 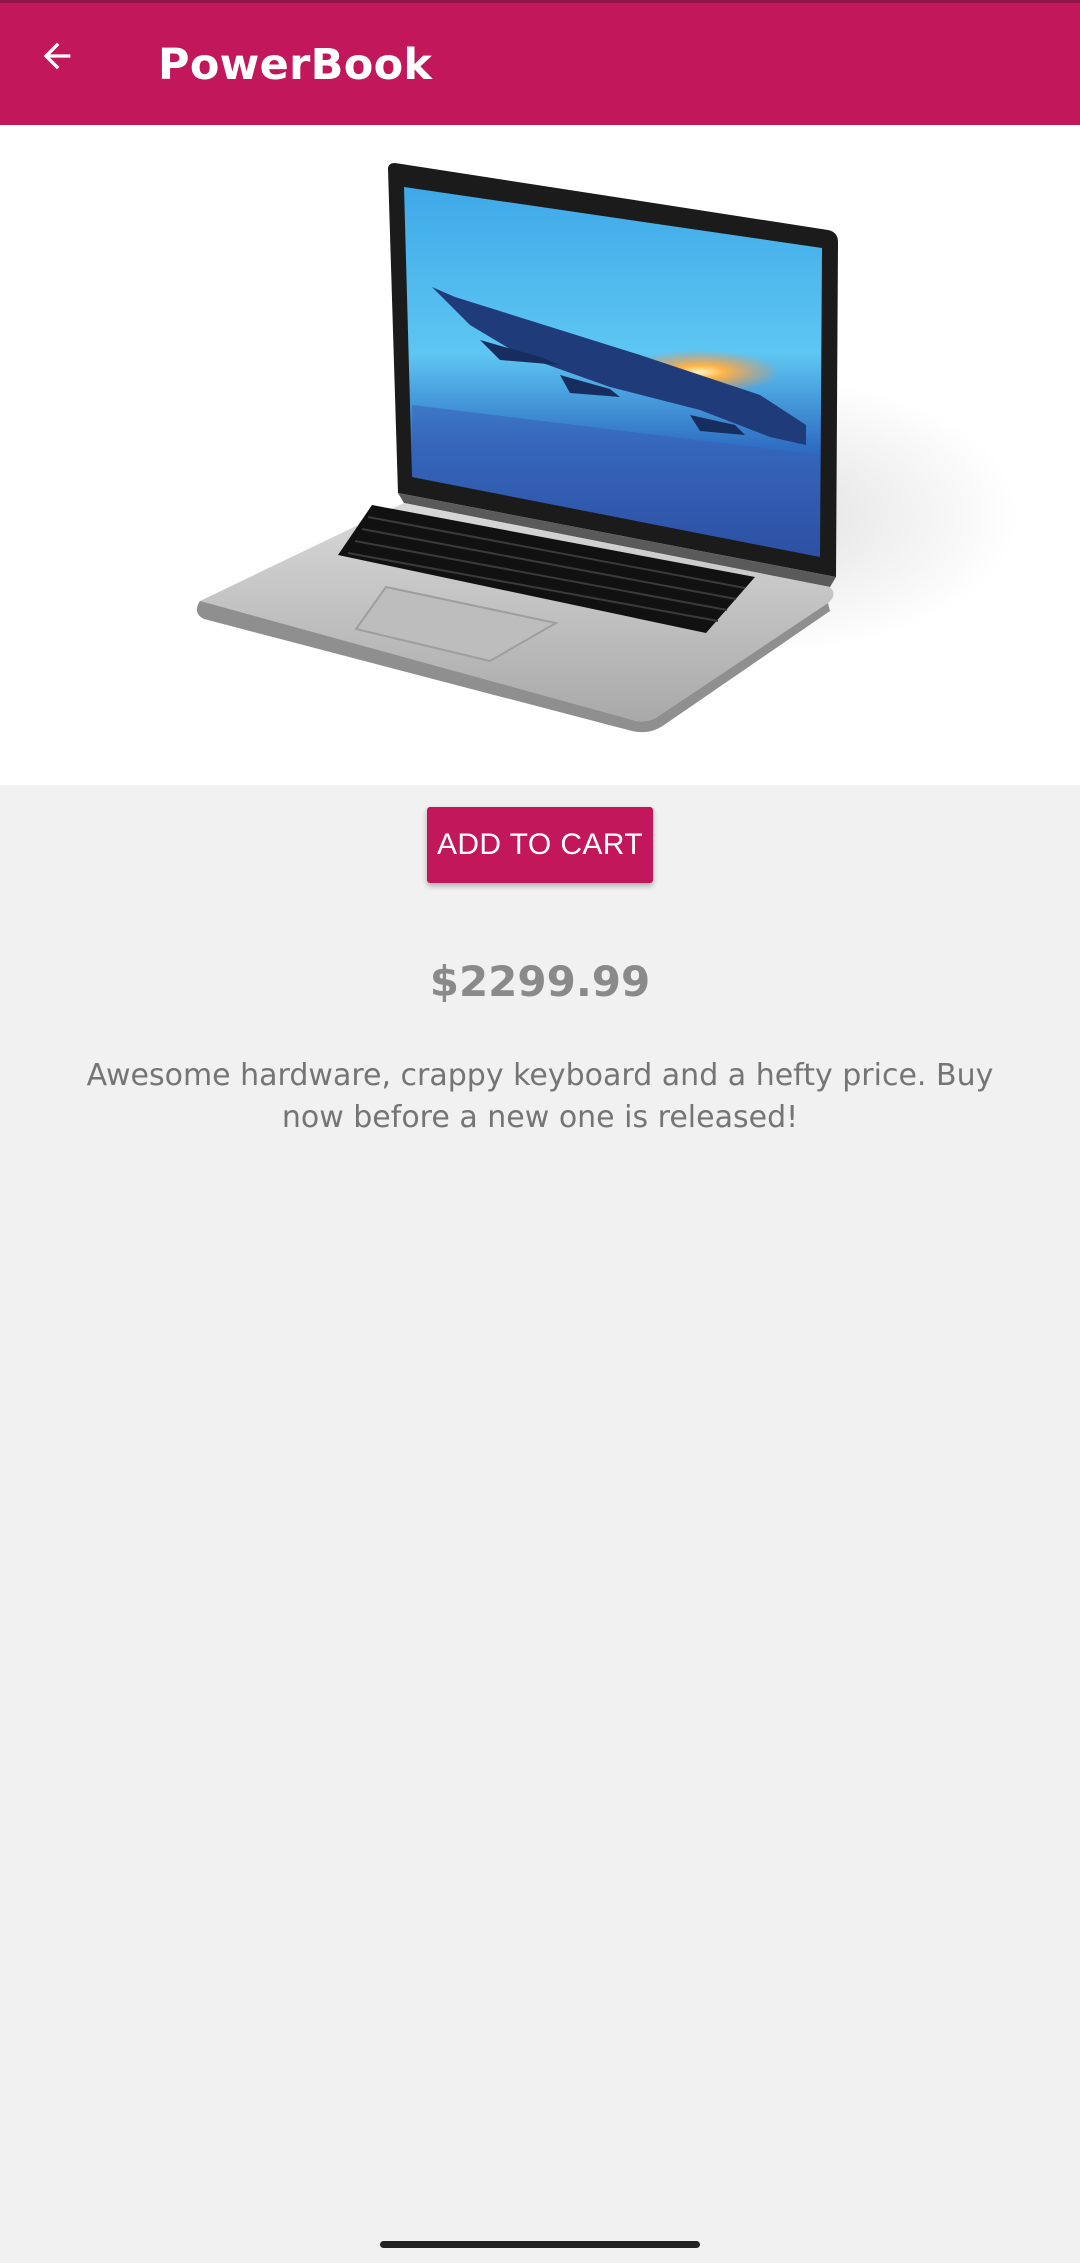 I want to click on home-indicator, so click(x=540, y=2244).